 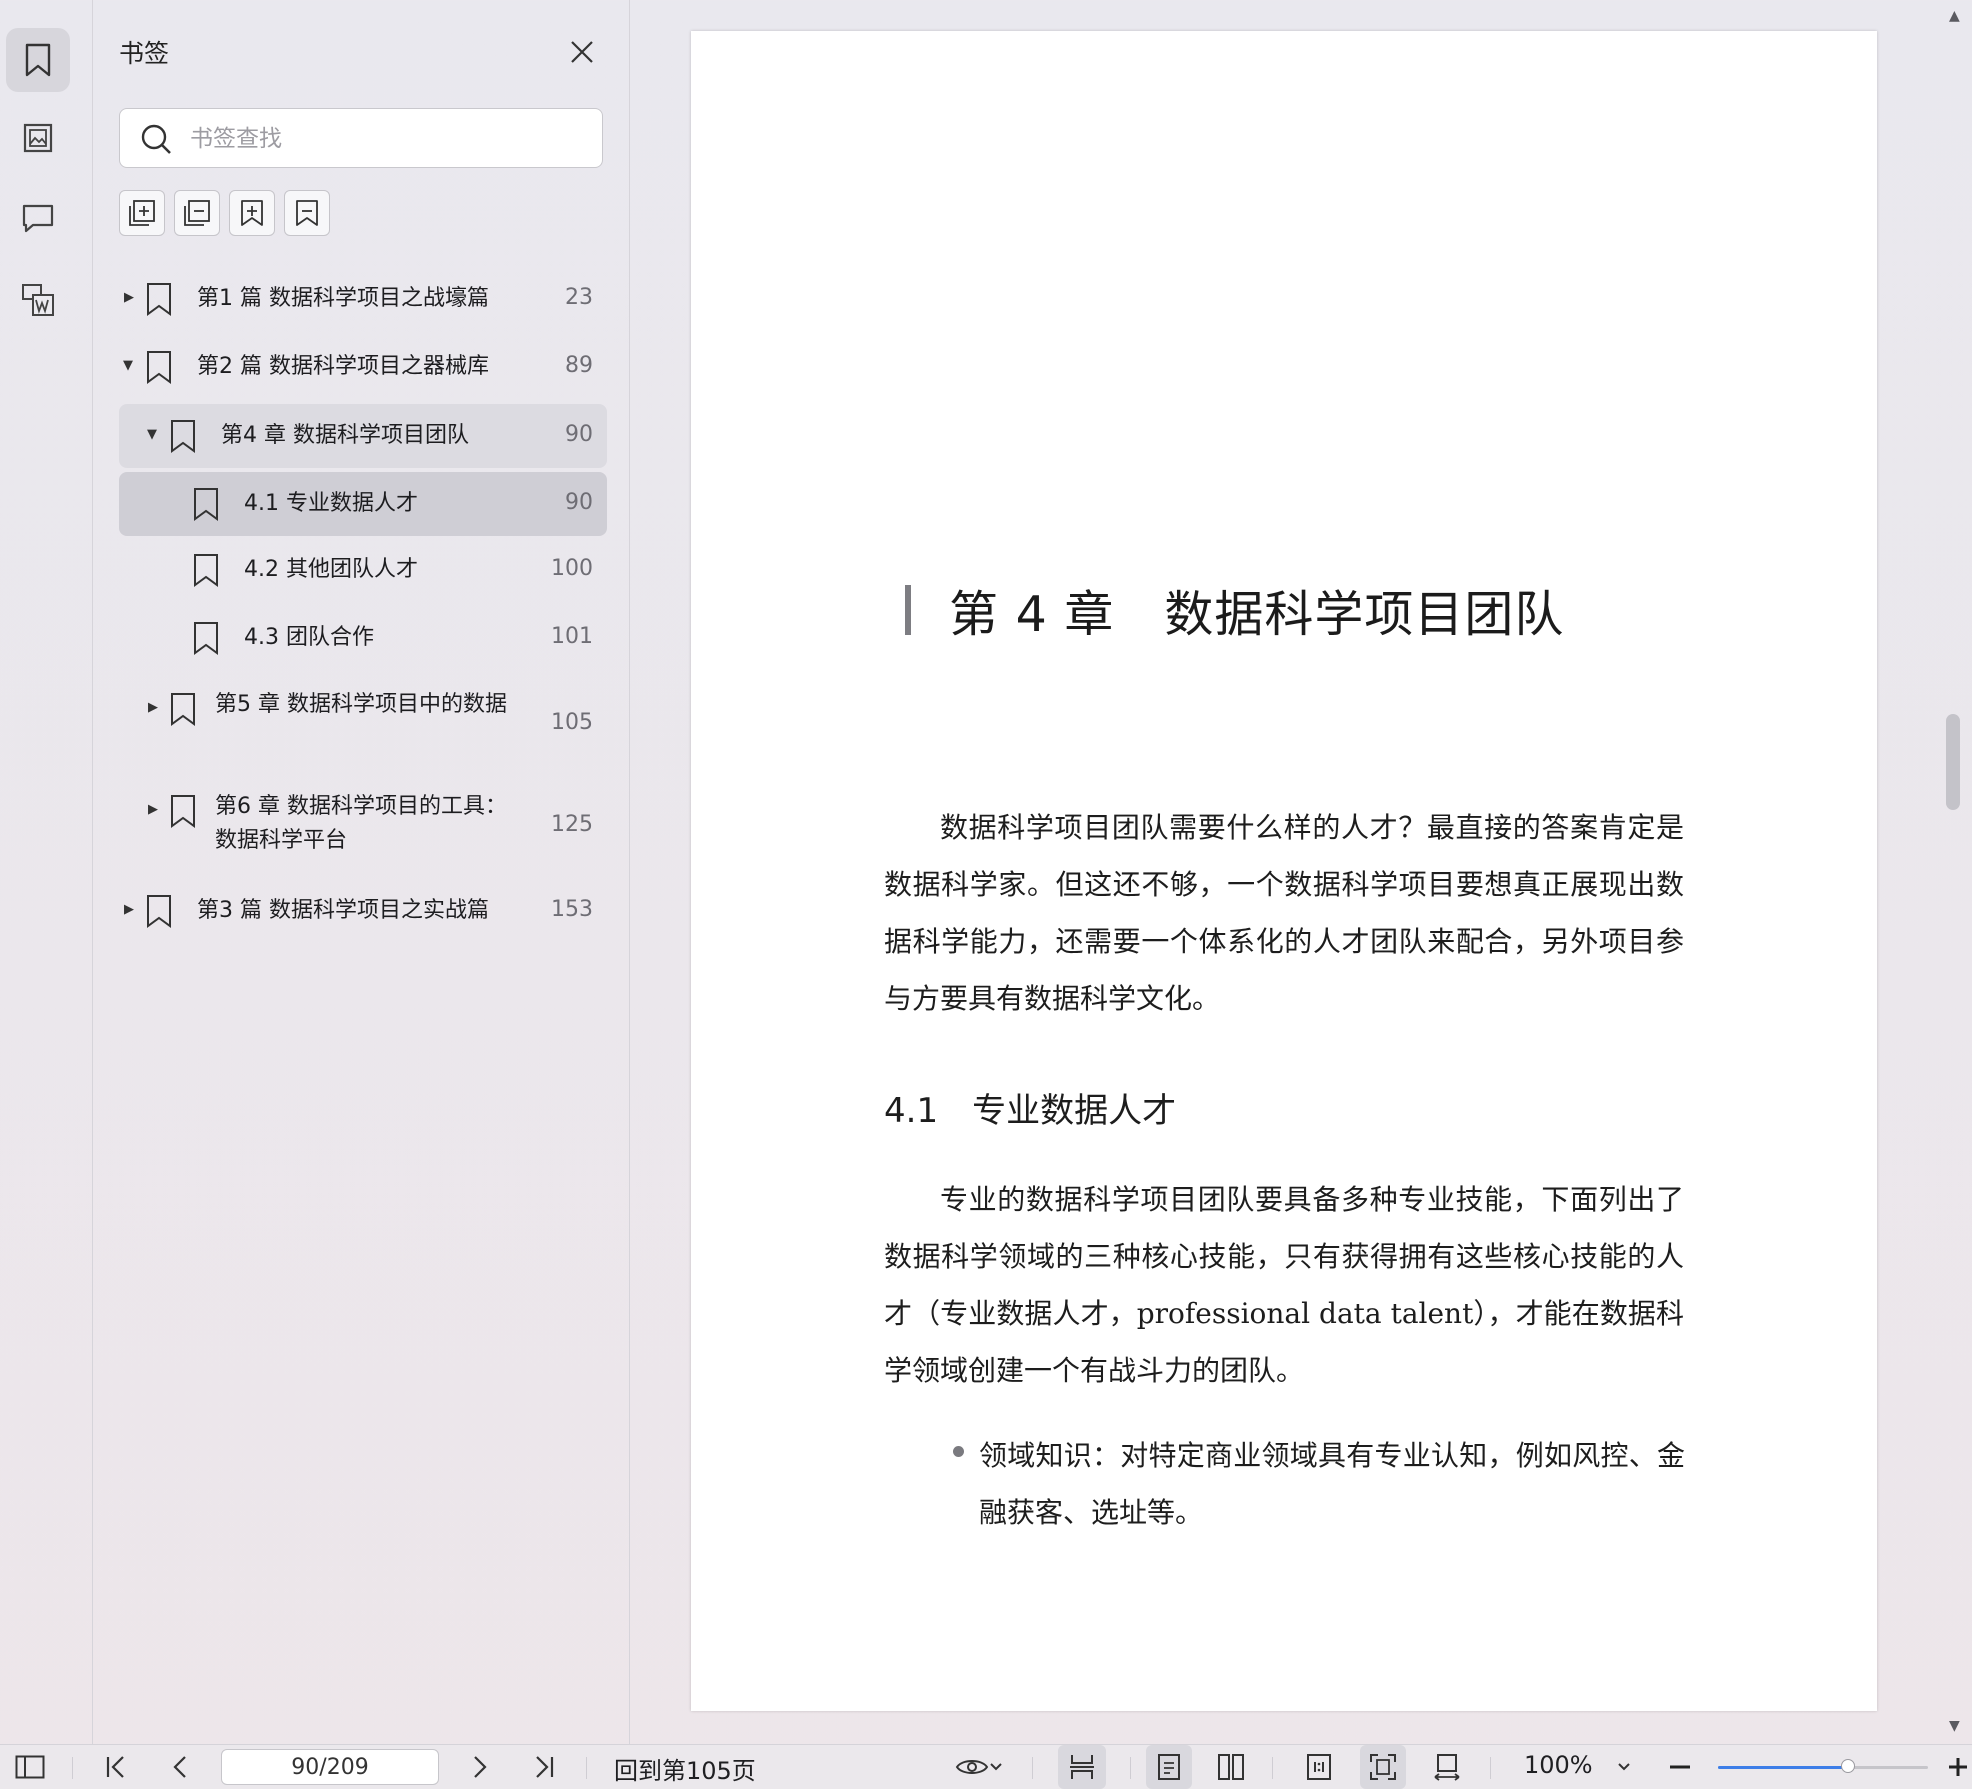 I want to click on scroll-up-icon: ▲, so click(x=1954, y=16).